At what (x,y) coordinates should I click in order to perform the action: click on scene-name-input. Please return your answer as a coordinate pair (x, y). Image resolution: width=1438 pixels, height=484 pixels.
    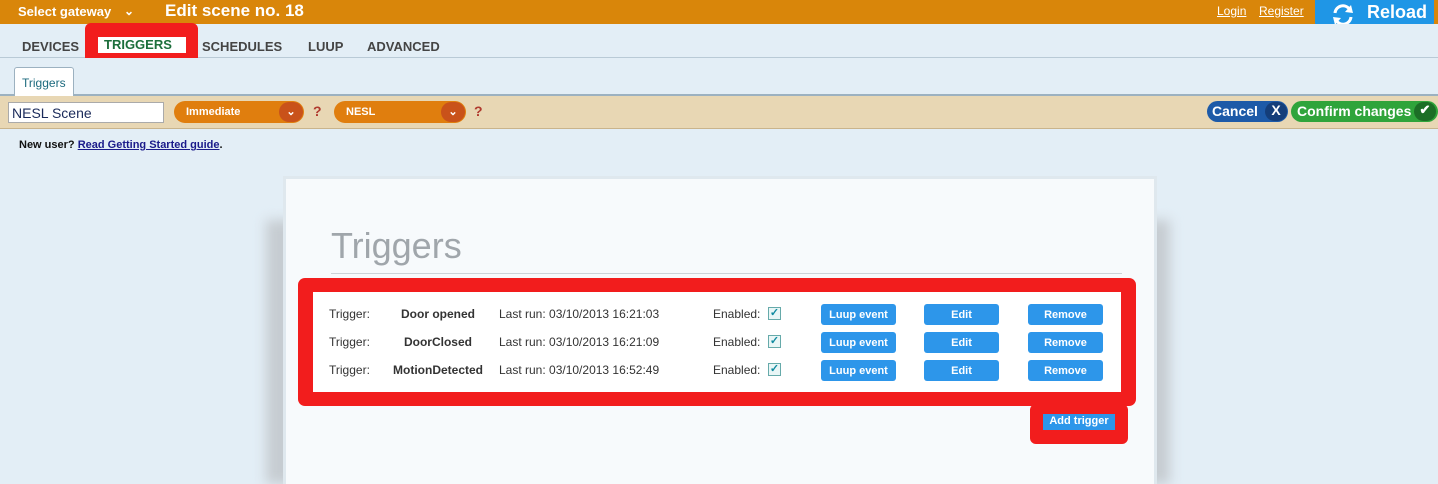
    Looking at the image, I should click on (86, 112).